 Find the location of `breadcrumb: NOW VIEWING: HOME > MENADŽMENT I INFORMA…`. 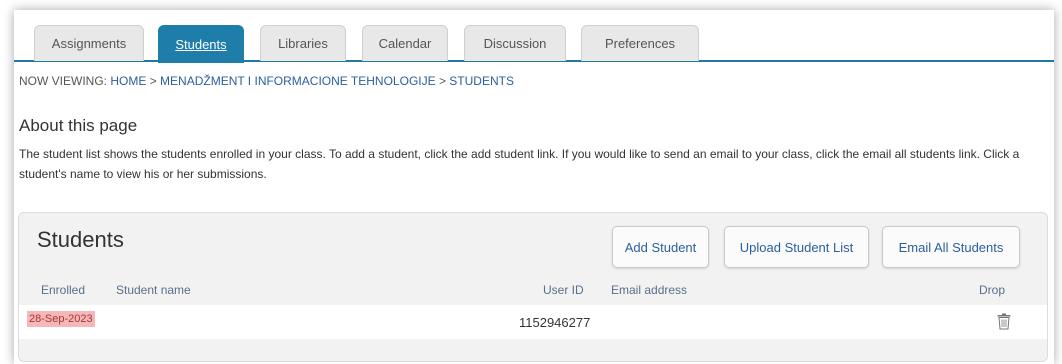

breadcrumb: NOW VIEWING: HOME > MENADŽMENT I INFORMA… is located at coordinates (266, 81).